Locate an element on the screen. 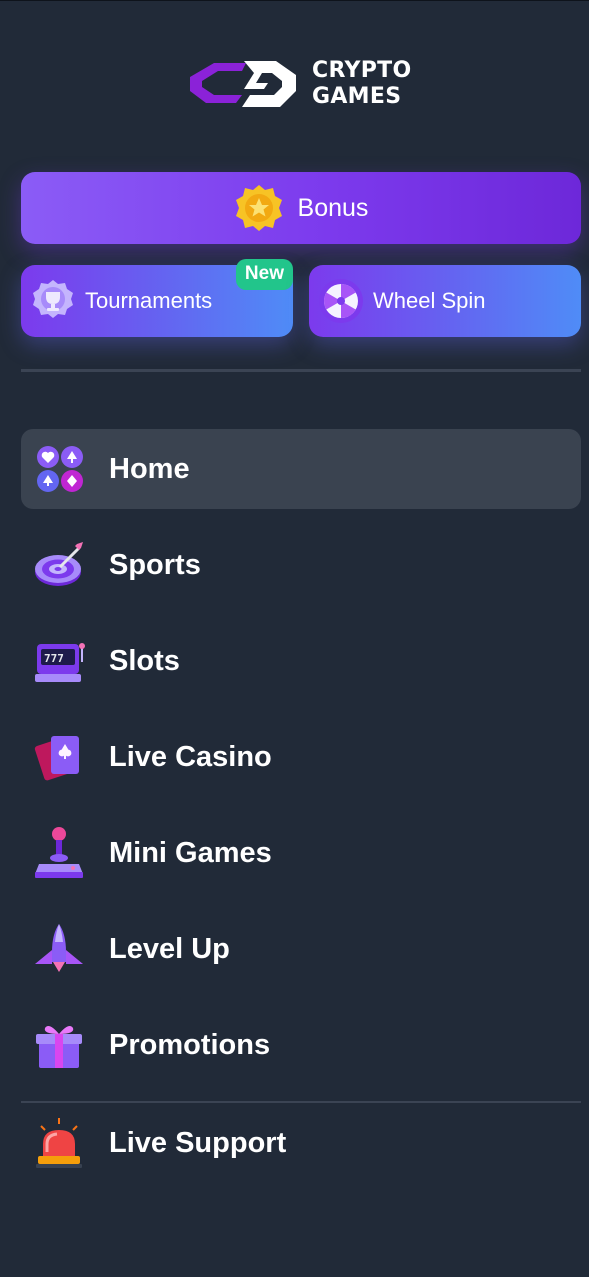  nav-label-level-up: Level Up is located at coordinates (169, 948).